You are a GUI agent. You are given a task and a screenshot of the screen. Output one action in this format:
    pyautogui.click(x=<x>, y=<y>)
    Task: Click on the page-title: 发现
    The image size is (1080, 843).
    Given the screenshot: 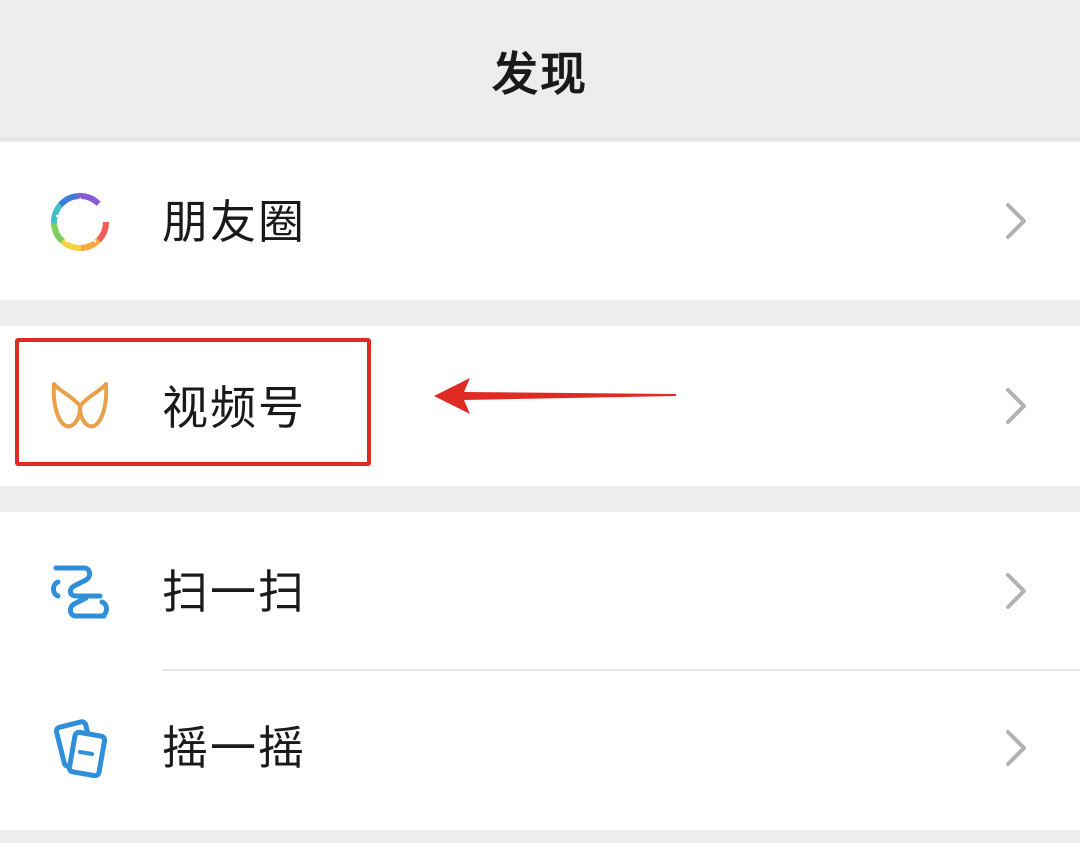 What is the action you would take?
    pyautogui.click(x=540, y=74)
    